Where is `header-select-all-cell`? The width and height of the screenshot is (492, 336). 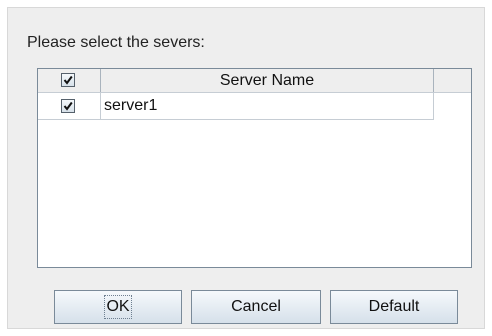 header-select-all-cell is located at coordinates (69, 80).